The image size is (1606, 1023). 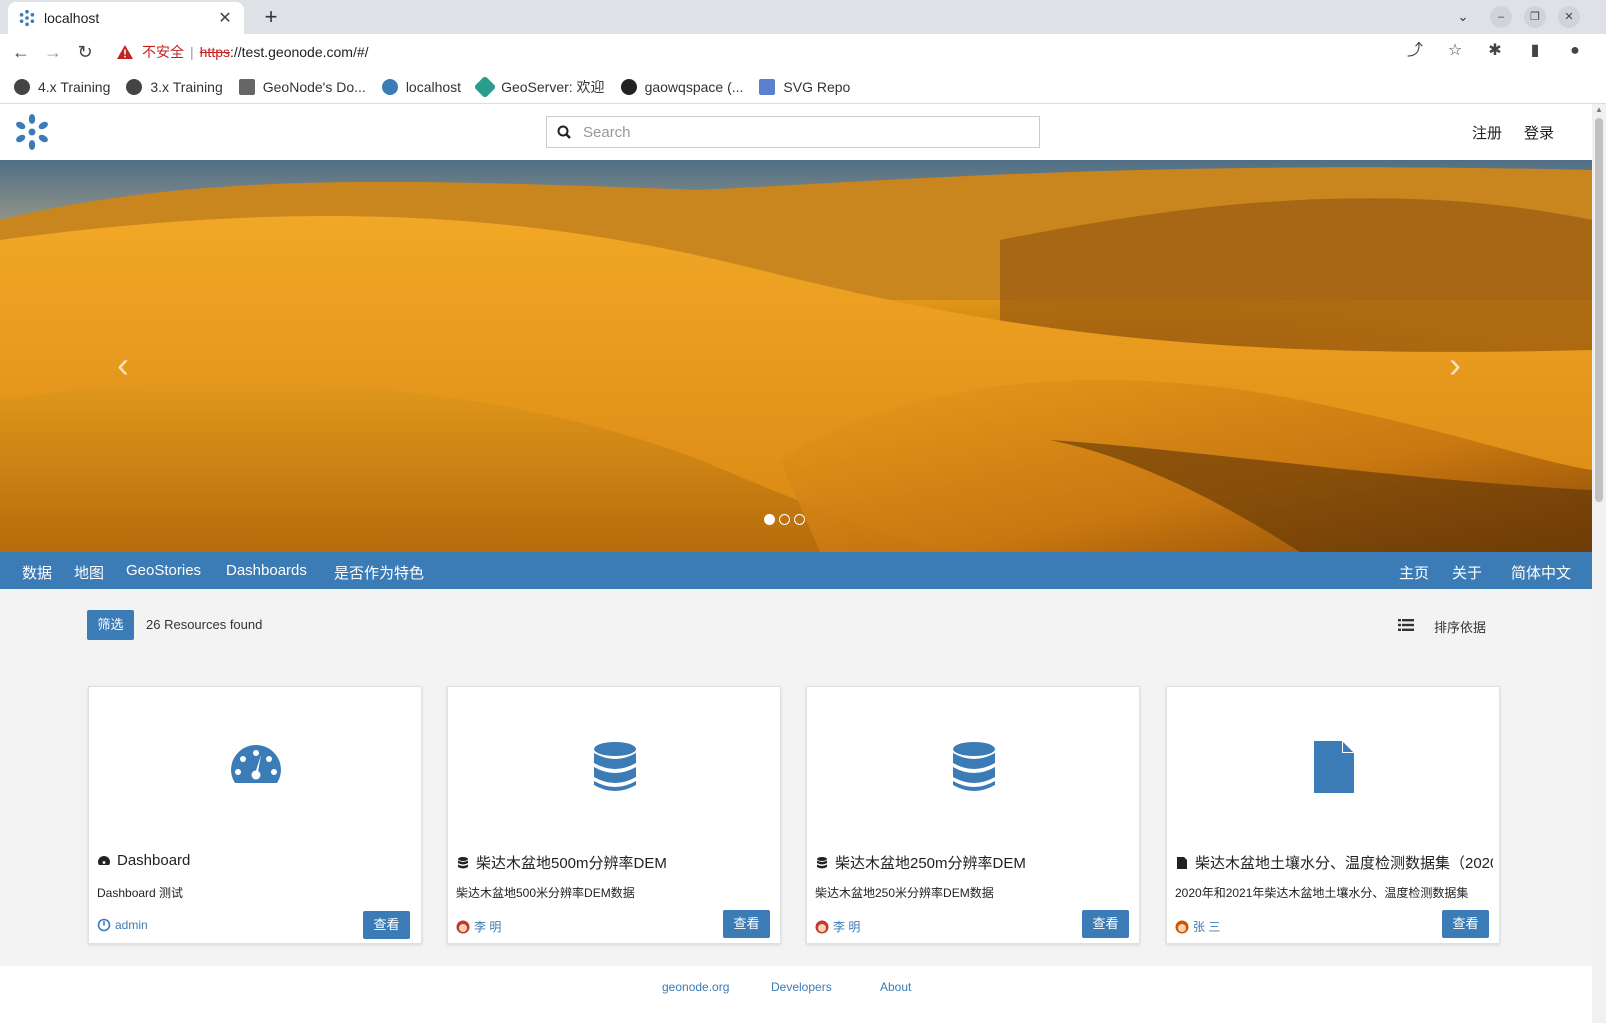 What do you see at coordinates (803, 17) in the screenshot?
I see `browser-tab-strip: localhost ✕ + ⌄ – ❐ ✕` at bounding box center [803, 17].